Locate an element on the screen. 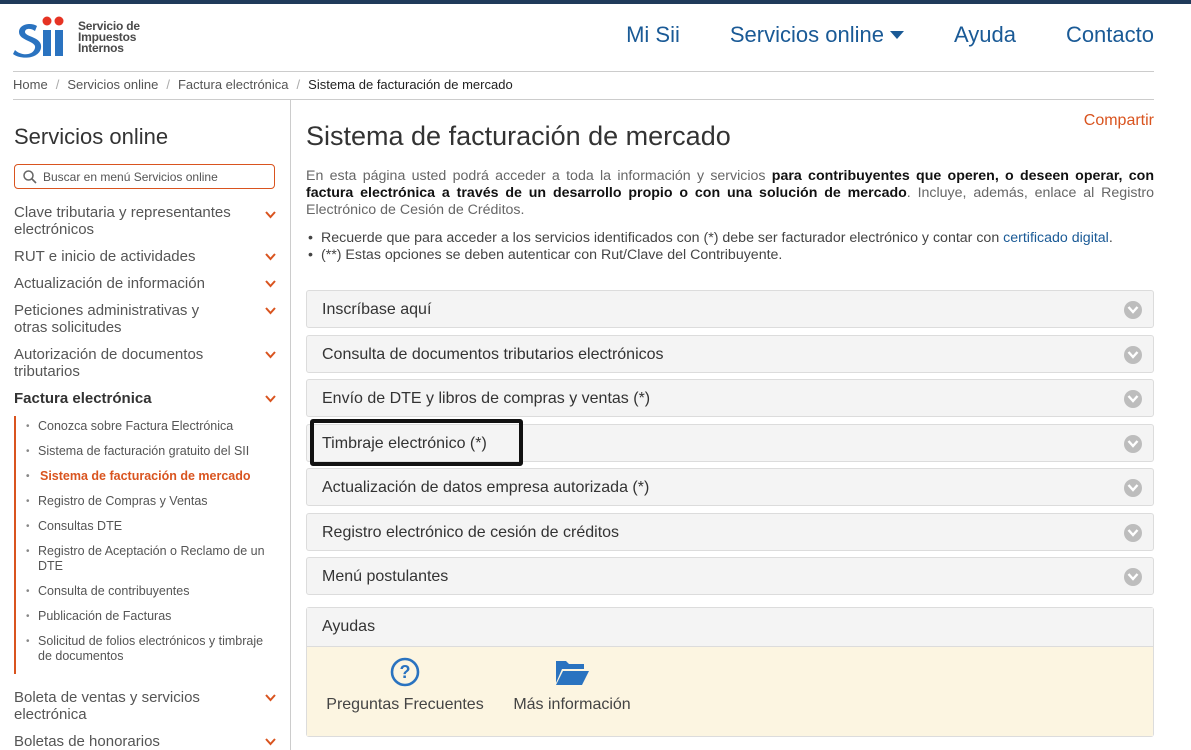 This screenshot has height=750, width=1191. sidebar-item-label: Actualización de información is located at coordinates (109, 283).